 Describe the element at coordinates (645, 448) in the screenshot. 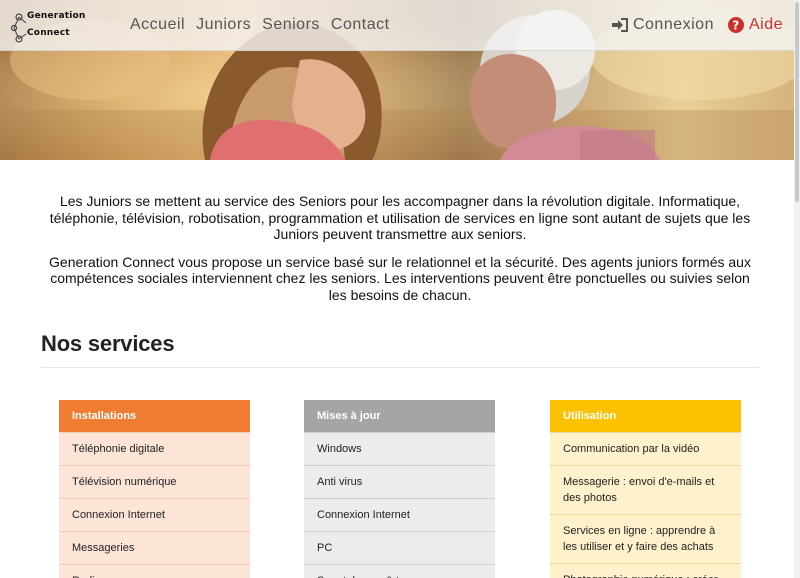

I see `service-item: Communication par la vidéo` at that location.